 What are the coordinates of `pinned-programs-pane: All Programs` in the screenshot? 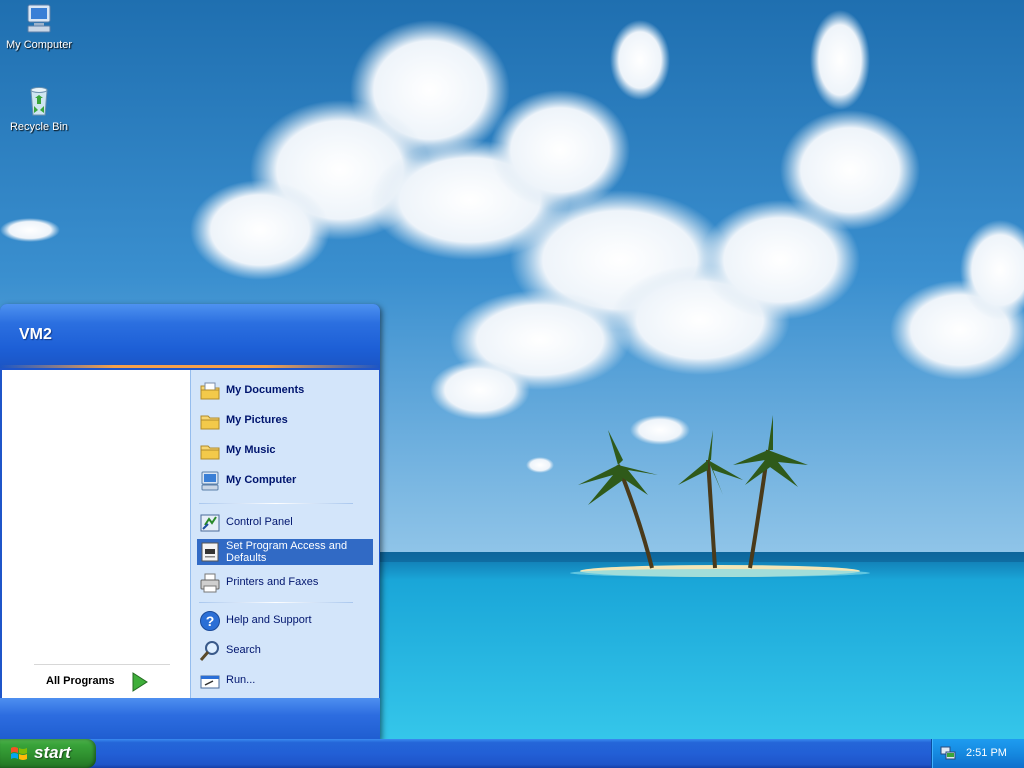 It's located at (96, 534).